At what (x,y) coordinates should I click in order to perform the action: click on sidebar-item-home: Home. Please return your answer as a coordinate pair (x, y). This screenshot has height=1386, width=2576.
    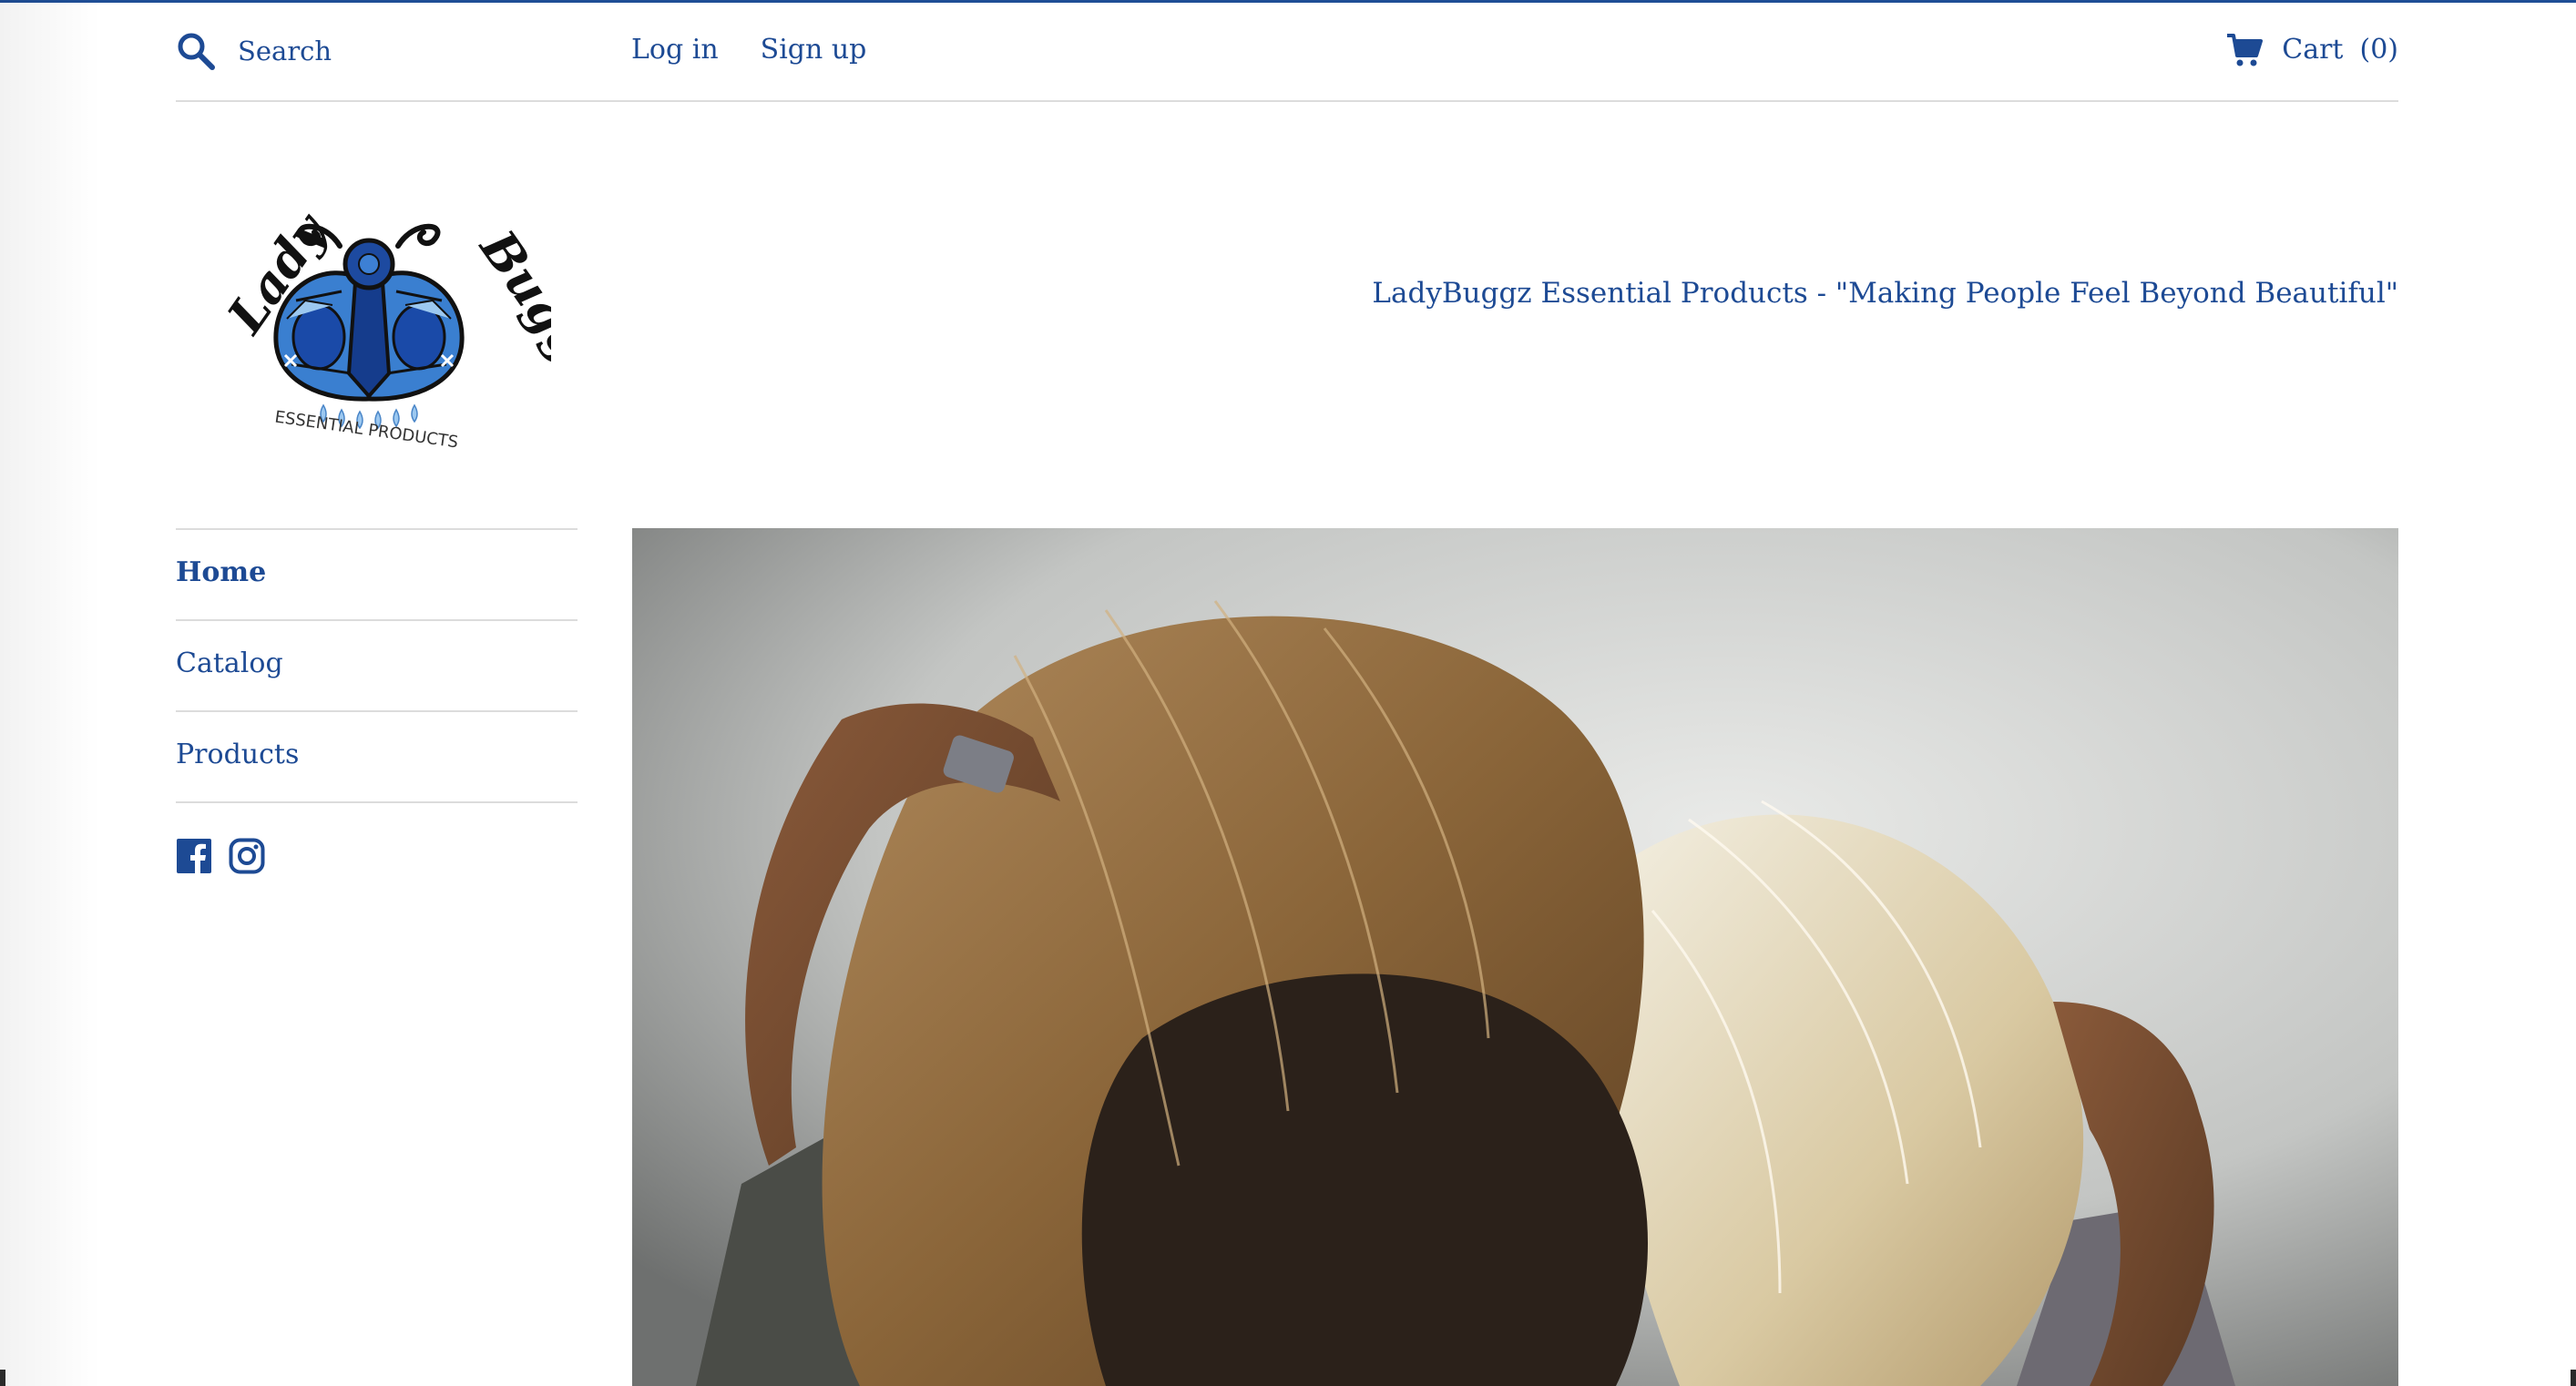
    Looking at the image, I should click on (377, 573).